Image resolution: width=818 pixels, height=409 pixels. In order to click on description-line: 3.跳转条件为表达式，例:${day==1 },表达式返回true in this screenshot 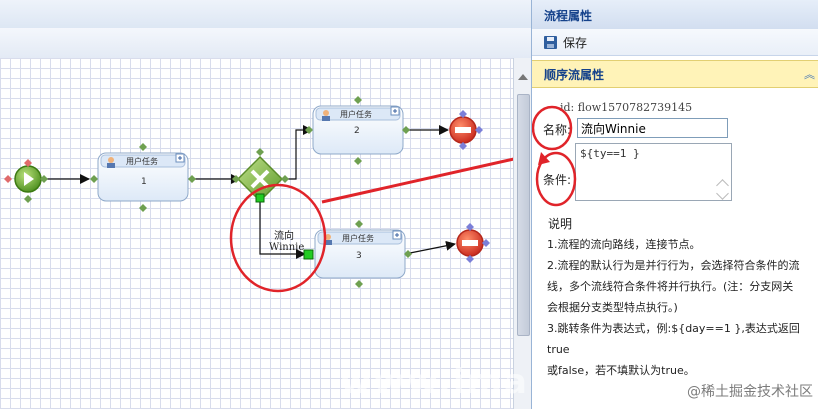, I will do `click(673, 339)`.